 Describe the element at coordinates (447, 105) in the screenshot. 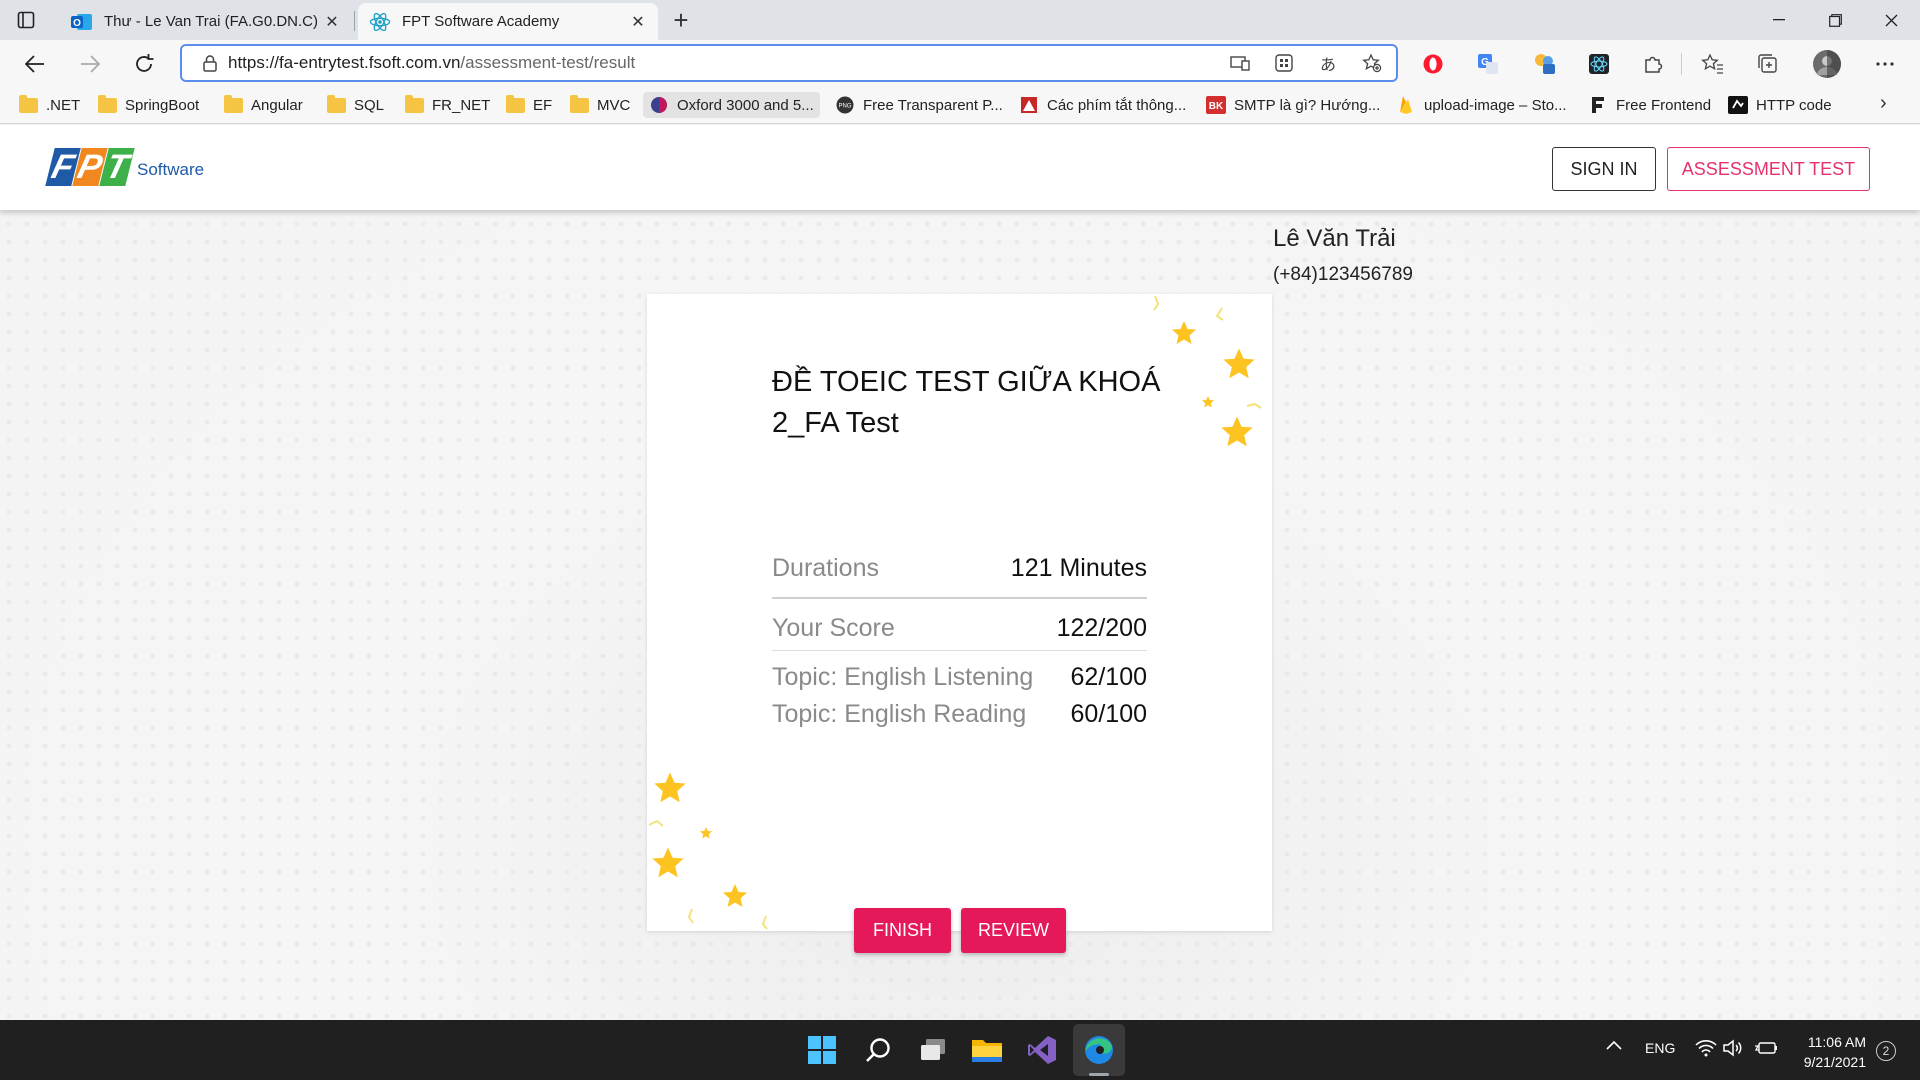

I see `bookmark-folder-fr-net: FR_NET` at that location.